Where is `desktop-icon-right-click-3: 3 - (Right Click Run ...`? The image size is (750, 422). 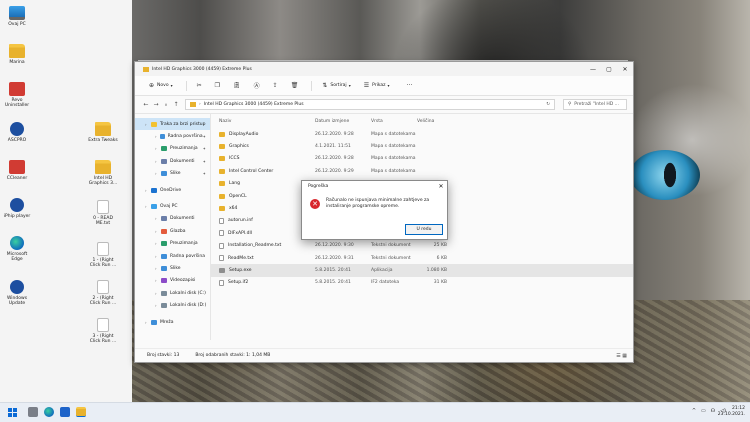
desktop-icon-right-click-3: 3 - (Right Click Run ... is located at coordinates (103, 331).